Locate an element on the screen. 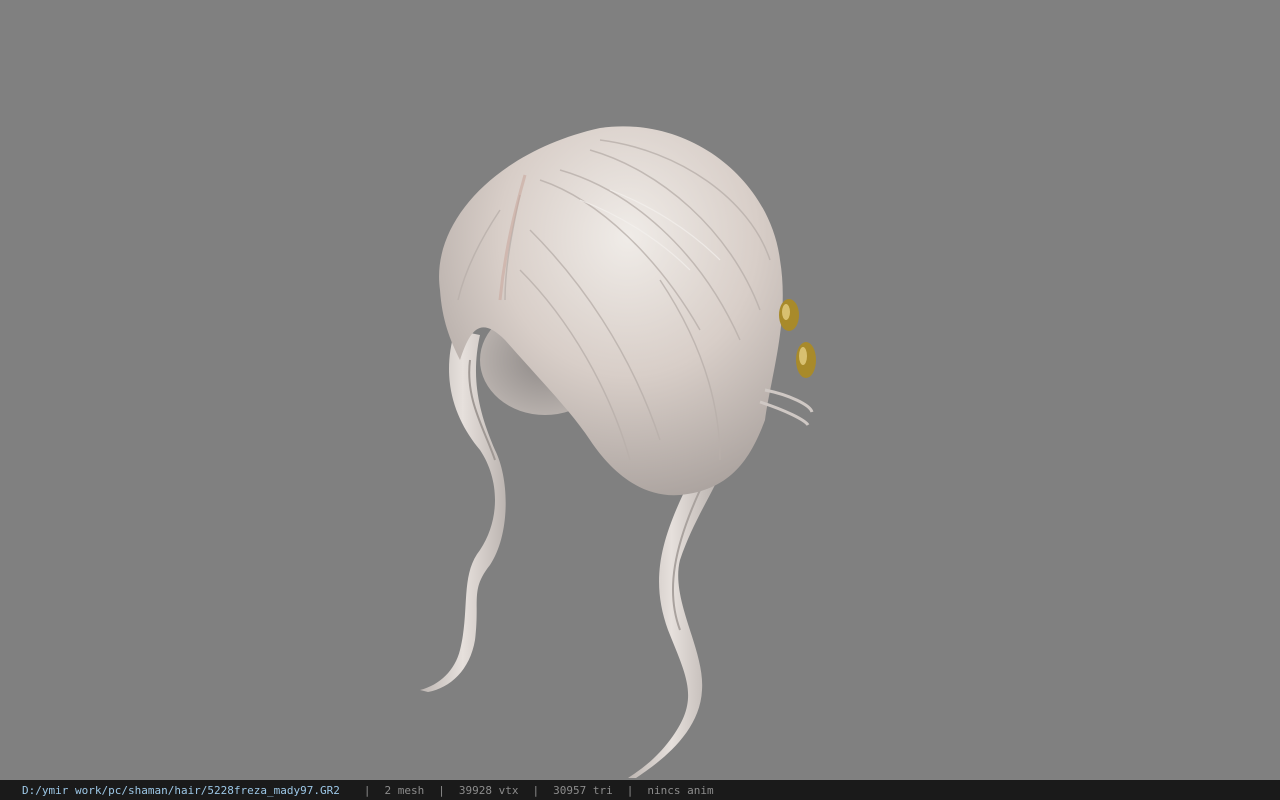 Image resolution: width=1280 pixels, height=800 pixels. triangle-count: 30957 tri is located at coordinates (583, 790).